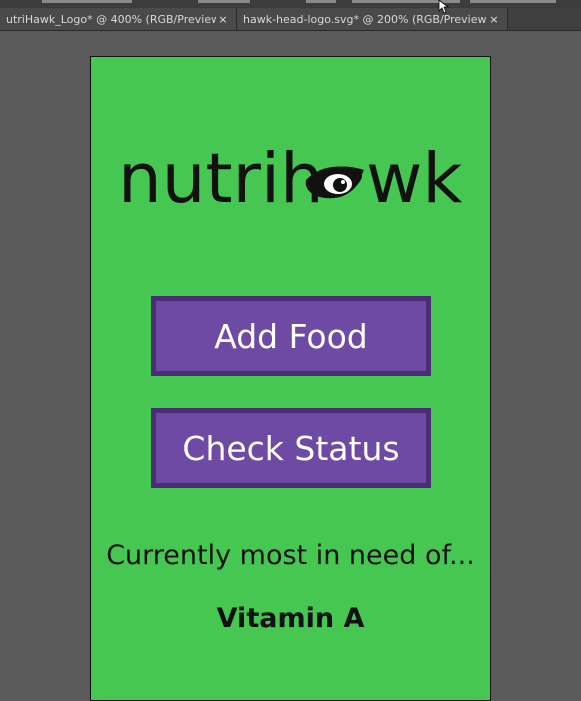  I want to click on tab-label: hawk-head-logo.svg* @ 200% (RGB/Preview), so click(365, 19).